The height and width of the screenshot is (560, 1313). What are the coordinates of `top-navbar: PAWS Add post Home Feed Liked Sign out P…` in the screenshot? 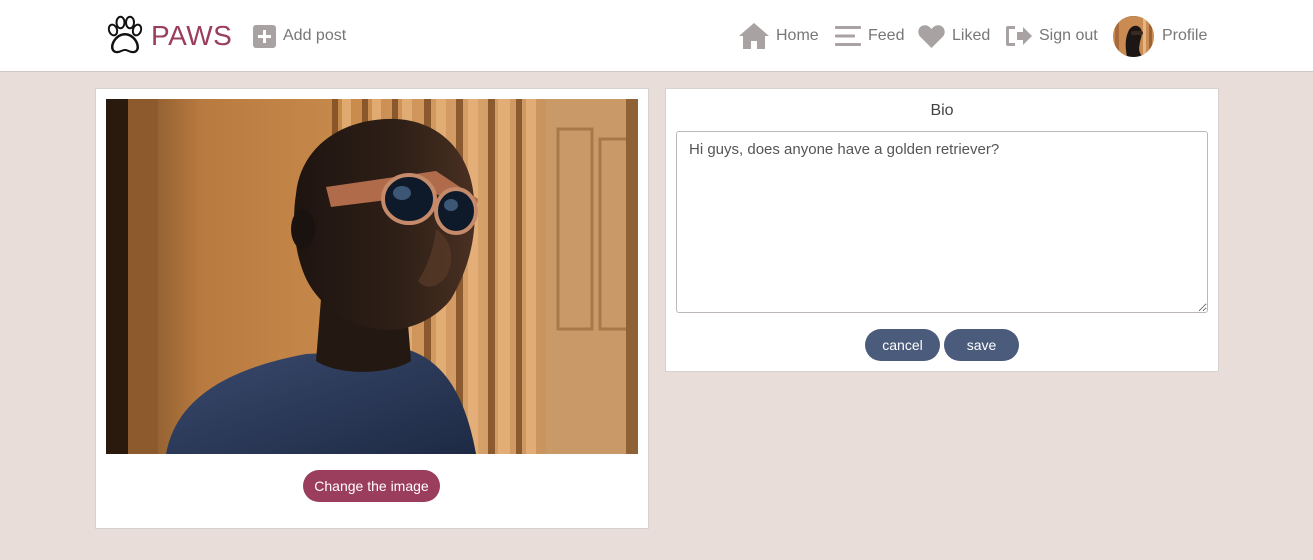 It's located at (656, 36).